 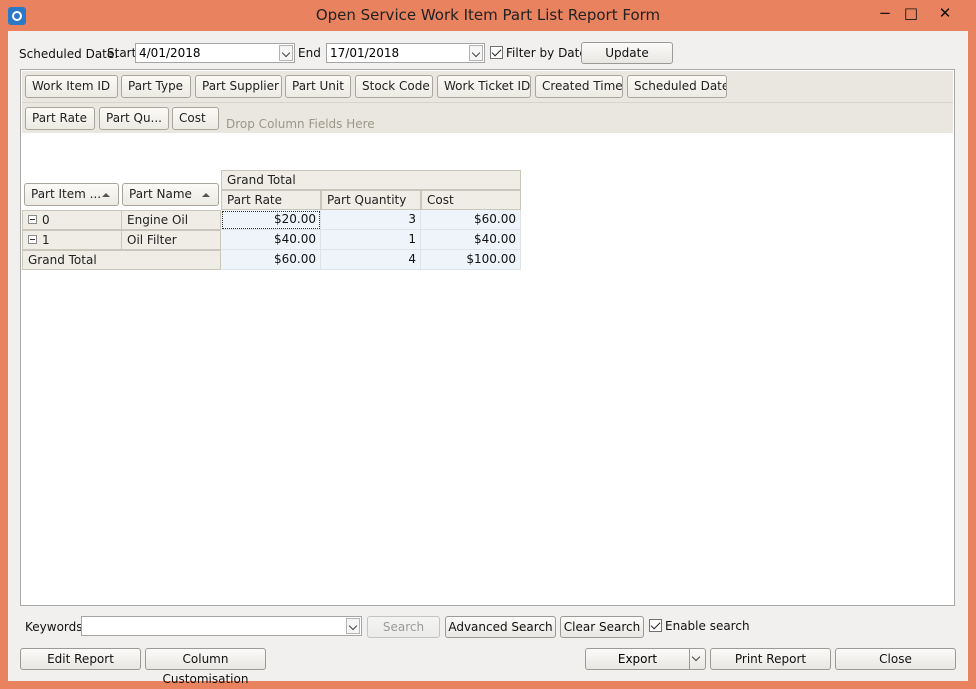 What do you see at coordinates (215, 53) in the screenshot?
I see `start-date-picker: 4/01/2018` at bounding box center [215, 53].